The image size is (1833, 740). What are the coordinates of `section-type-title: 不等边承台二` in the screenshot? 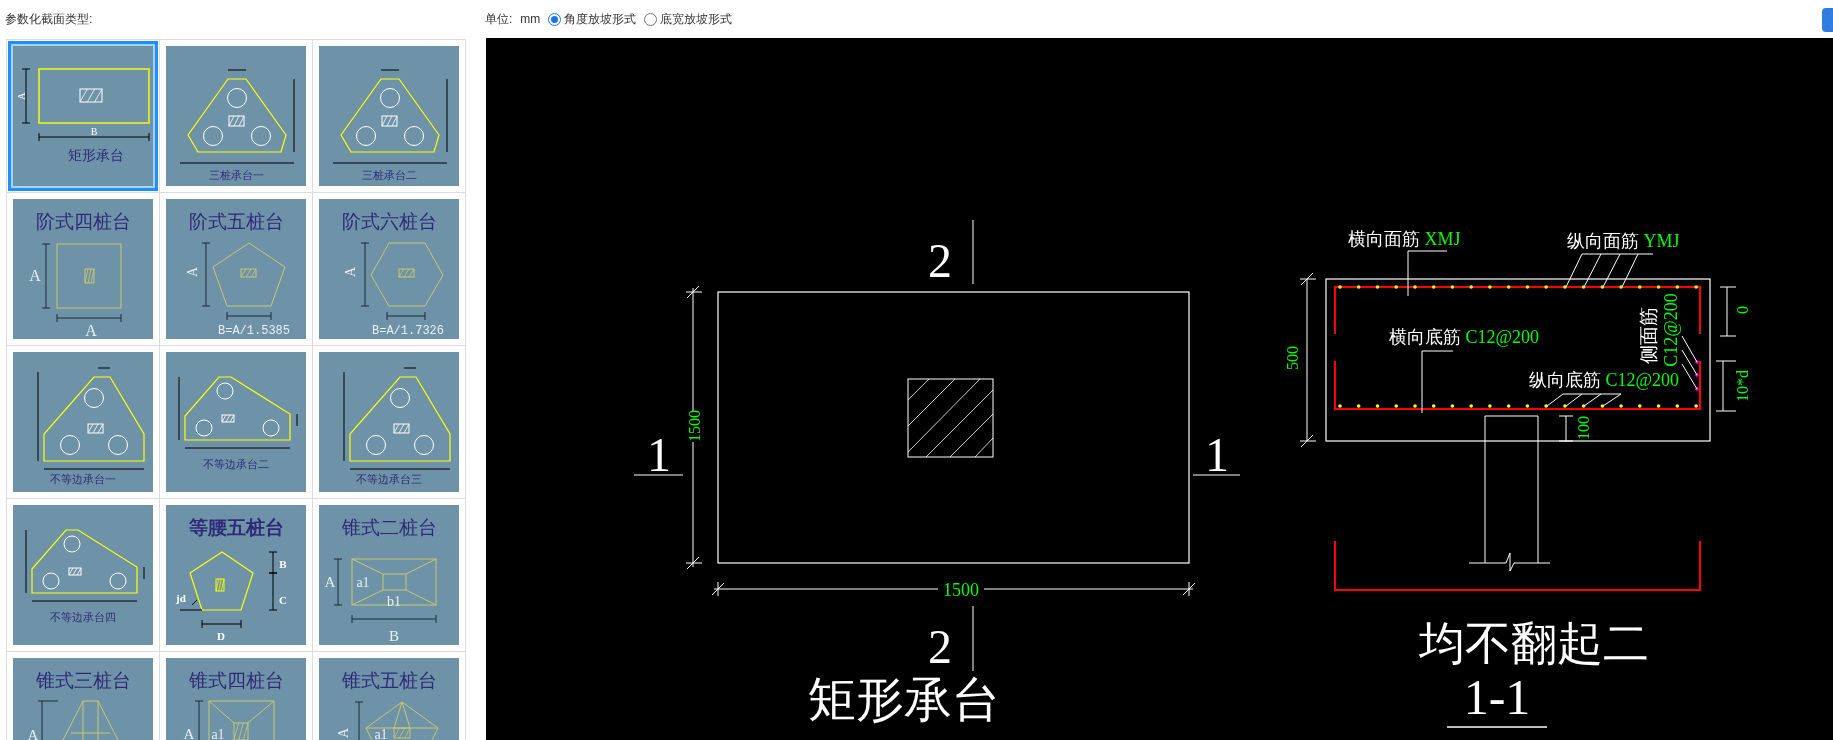 It's located at (236, 464).